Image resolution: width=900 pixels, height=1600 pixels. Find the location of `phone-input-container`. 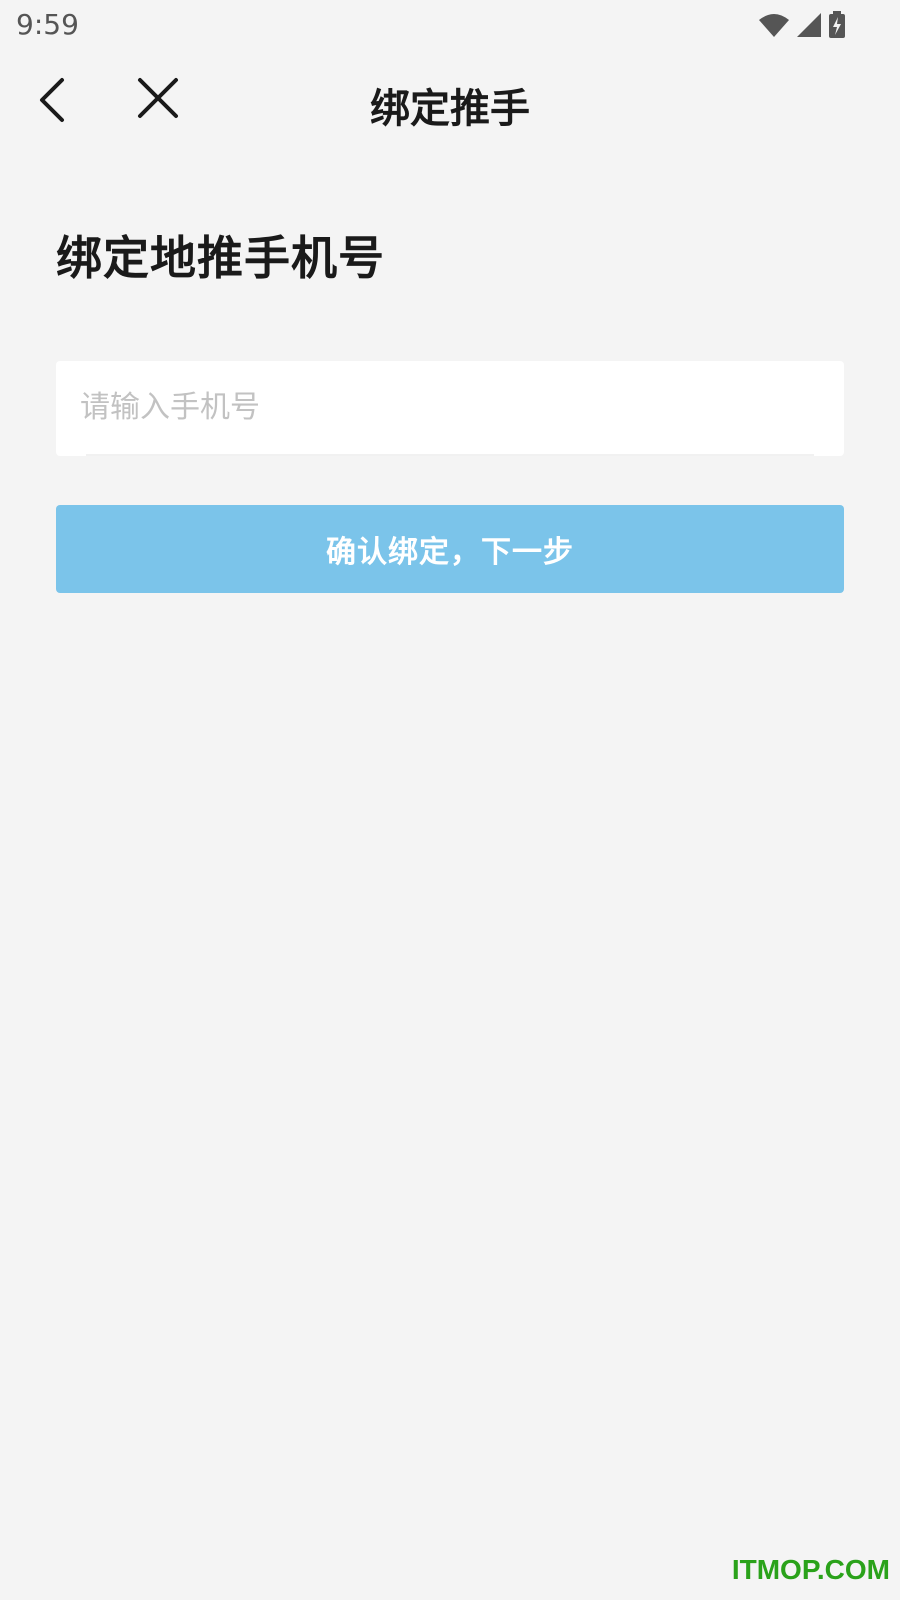

phone-input-container is located at coordinates (450, 408).